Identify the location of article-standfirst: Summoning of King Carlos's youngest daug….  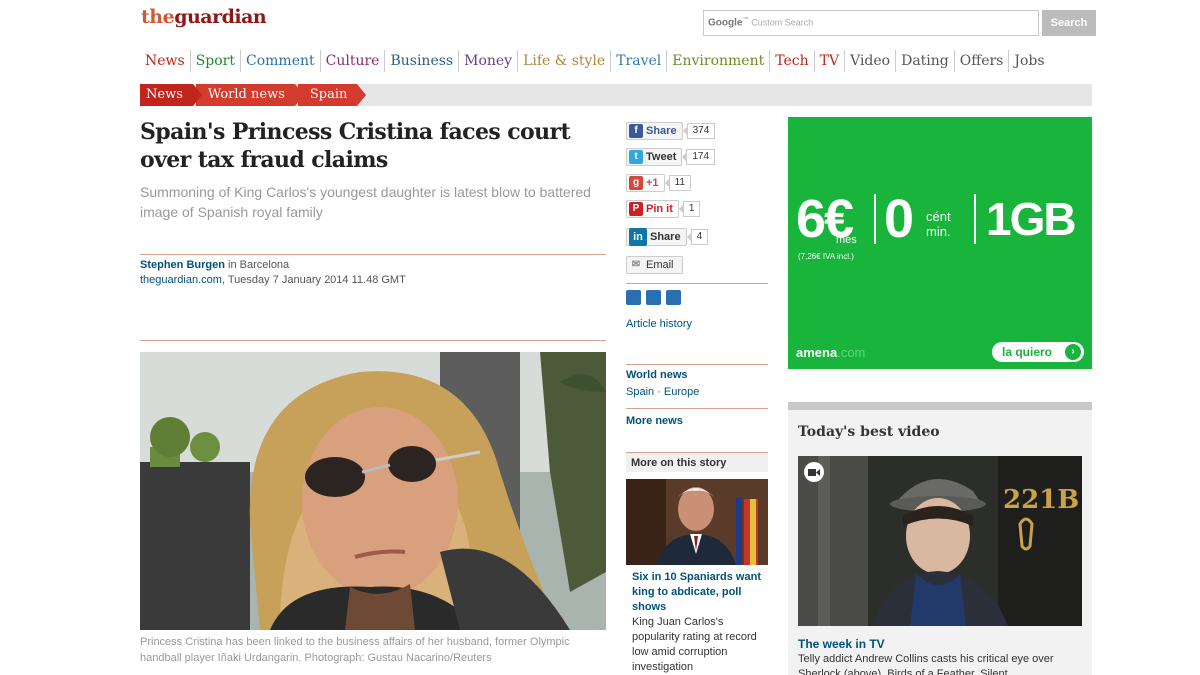
(365, 202).